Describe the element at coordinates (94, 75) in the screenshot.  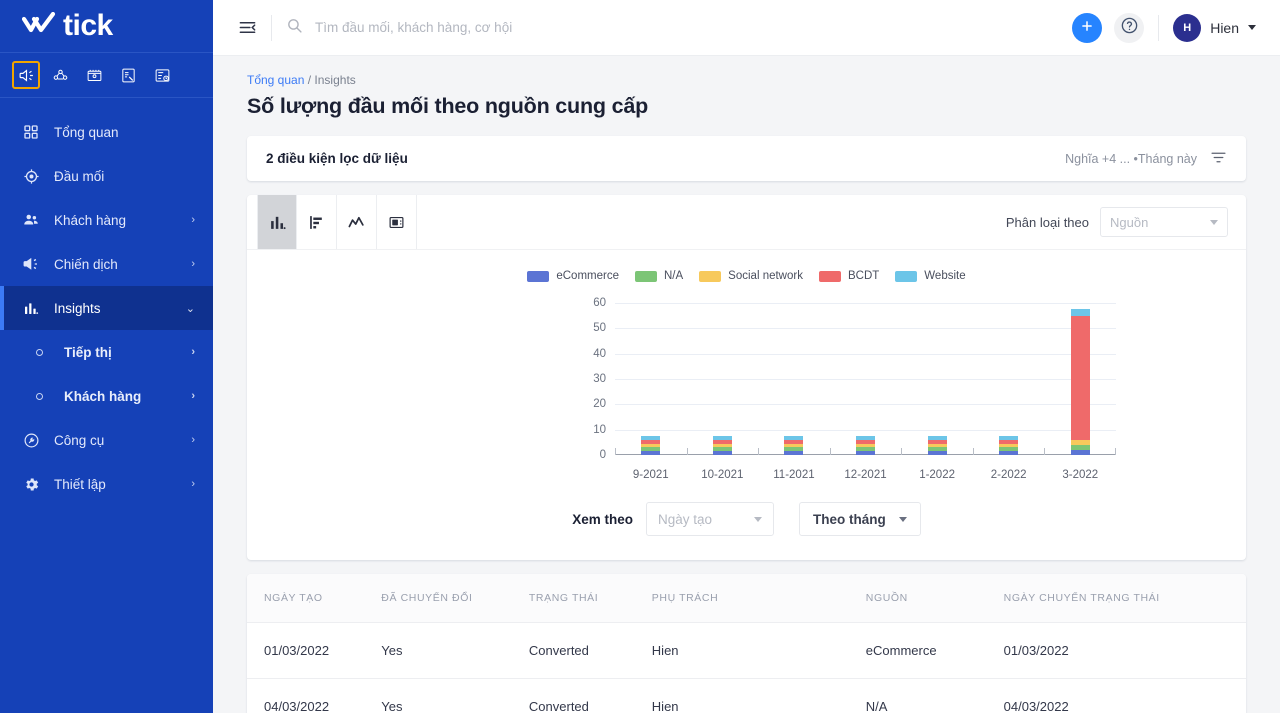
I see `storefront-icon` at that location.